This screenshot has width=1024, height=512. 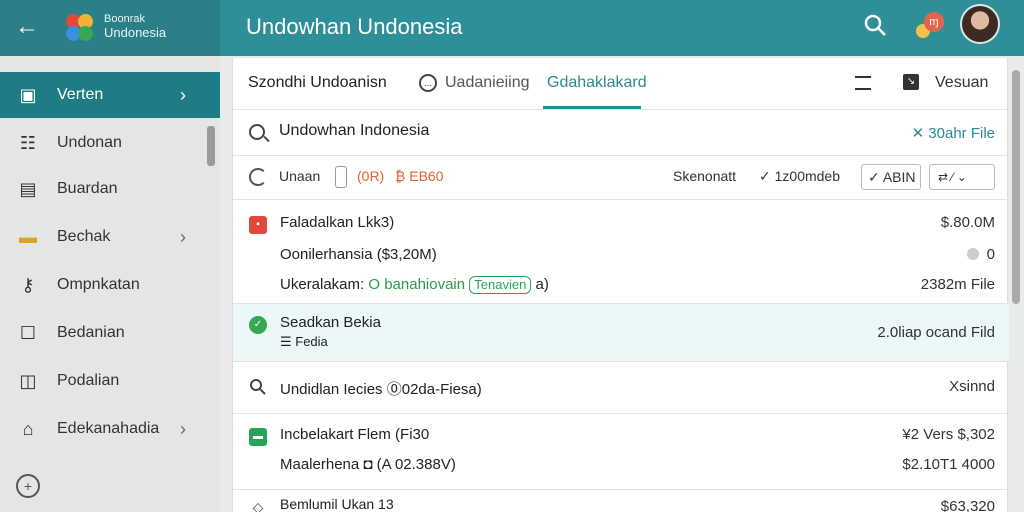 I want to click on sidebar-item-bechak: ▬ Bechak ›, so click(x=110, y=237).